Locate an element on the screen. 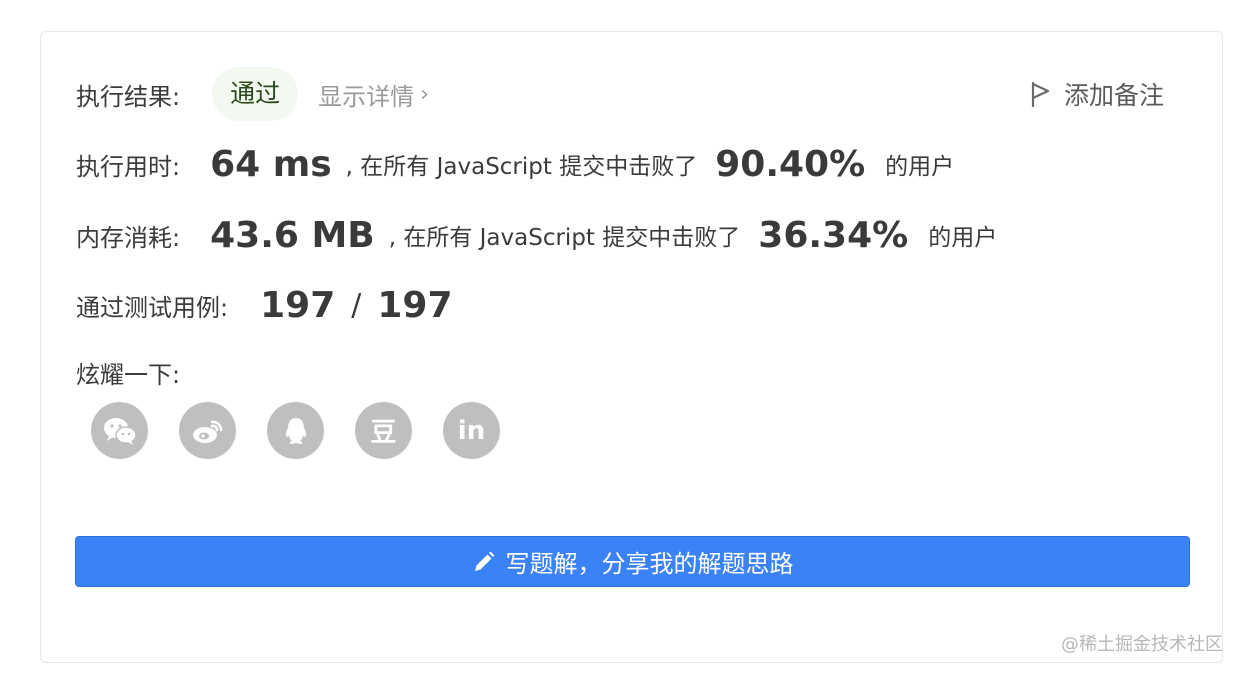 The width and height of the screenshot is (1244, 676). qq-icon is located at coordinates (295, 430).